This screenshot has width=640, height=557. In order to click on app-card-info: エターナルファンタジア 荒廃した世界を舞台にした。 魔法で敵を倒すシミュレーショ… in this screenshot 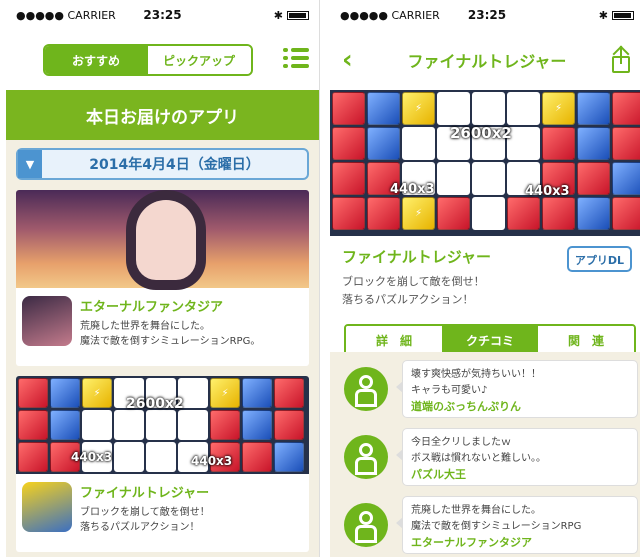, I will do `click(162, 327)`.